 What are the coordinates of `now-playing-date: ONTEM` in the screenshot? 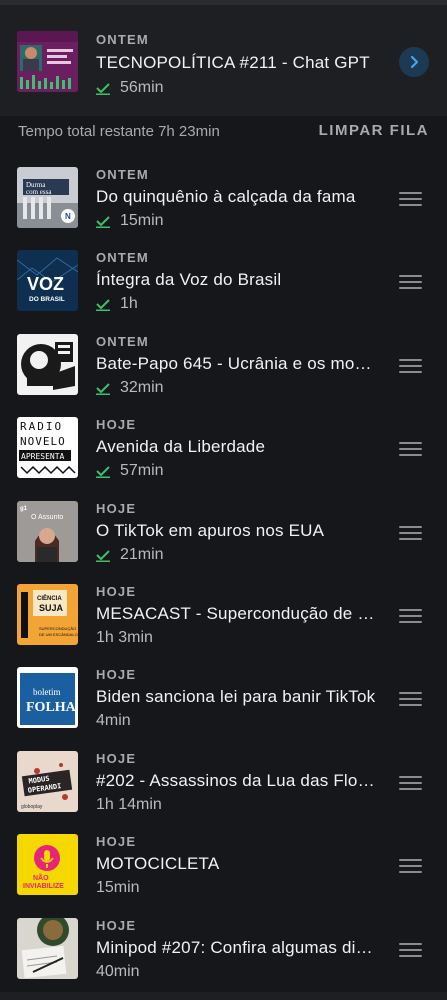 It's located at (122, 39).